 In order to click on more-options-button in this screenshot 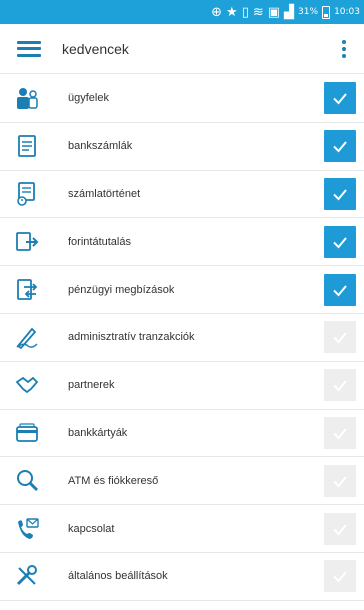, I will do `click(344, 49)`.